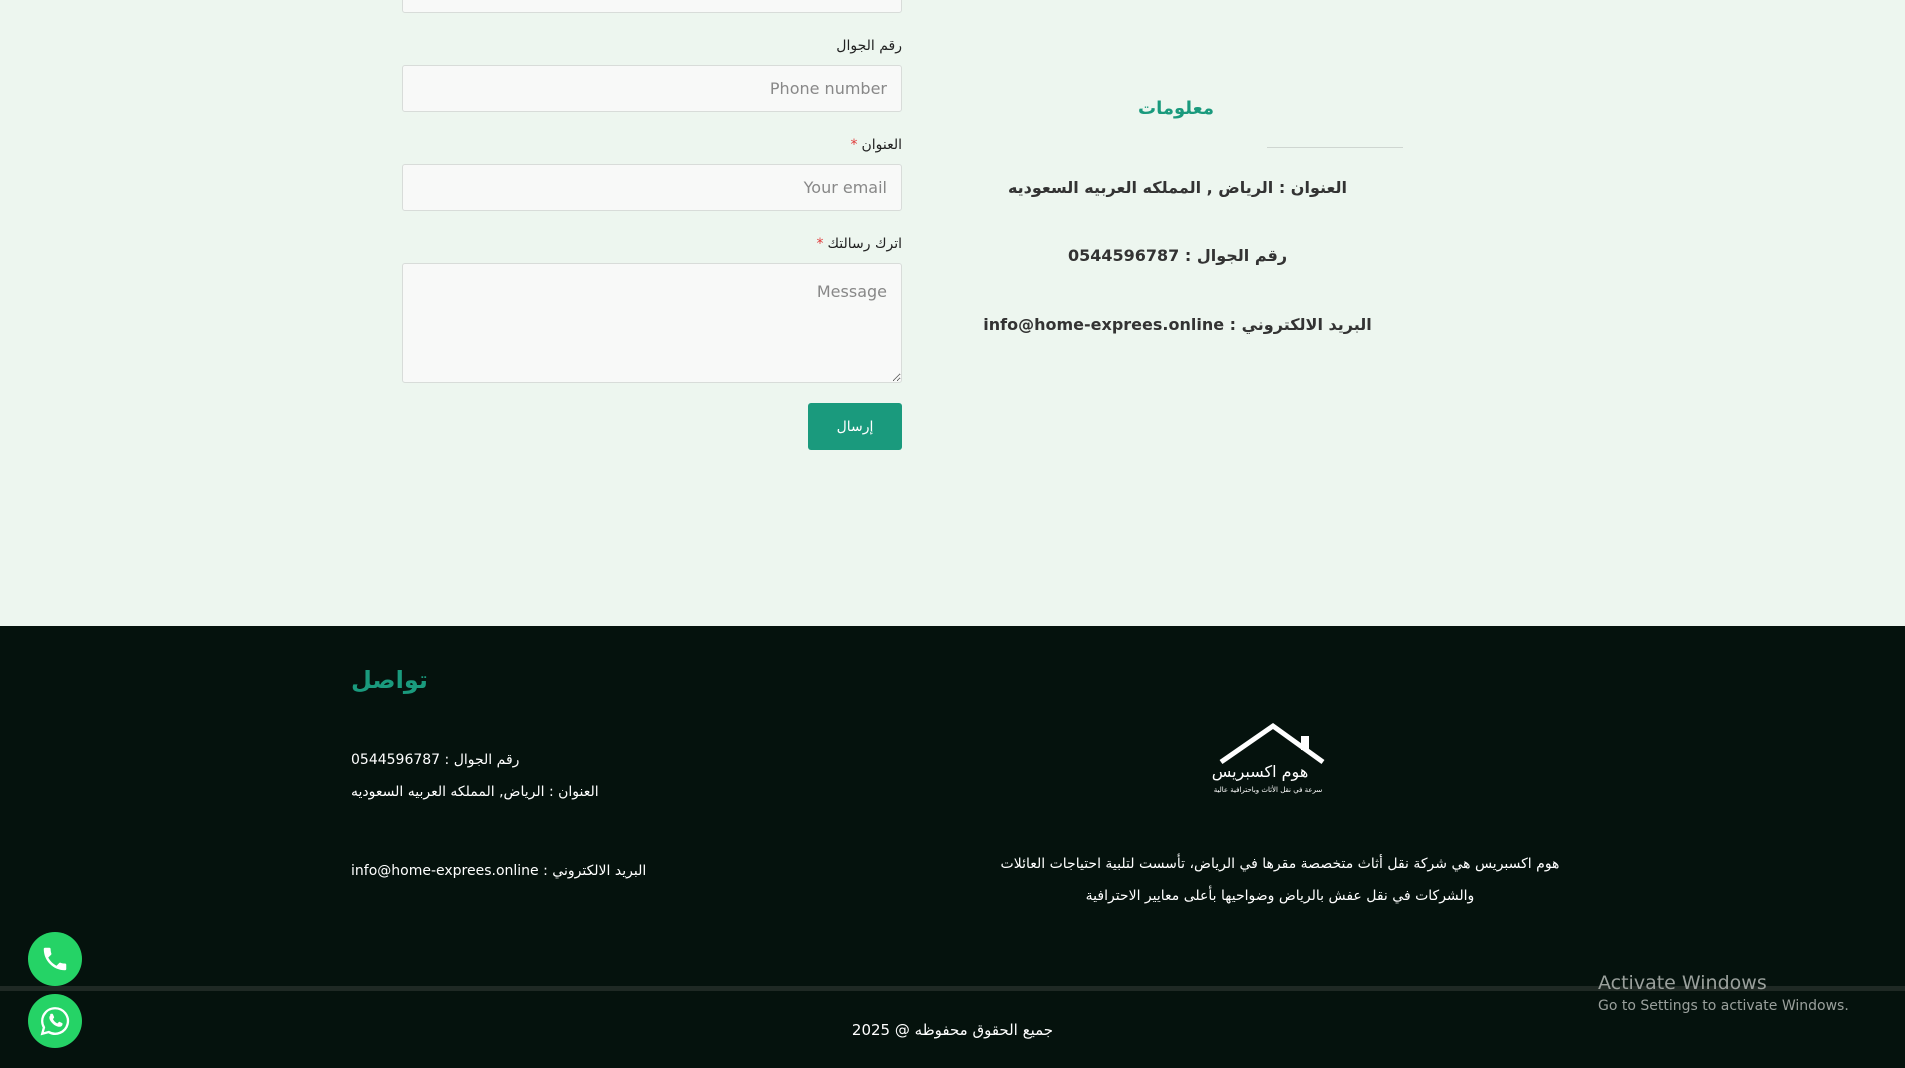 The image size is (1905, 1068). What do you see at coordinates (876, 145) in the screenshot?
I see `address-label: العنوان*` at bounding box center [876, 145].